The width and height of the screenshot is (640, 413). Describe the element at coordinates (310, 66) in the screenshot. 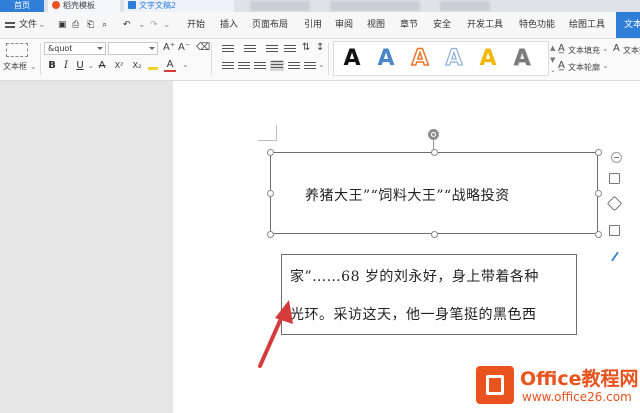

I see `line-spacing-icon` at that location.